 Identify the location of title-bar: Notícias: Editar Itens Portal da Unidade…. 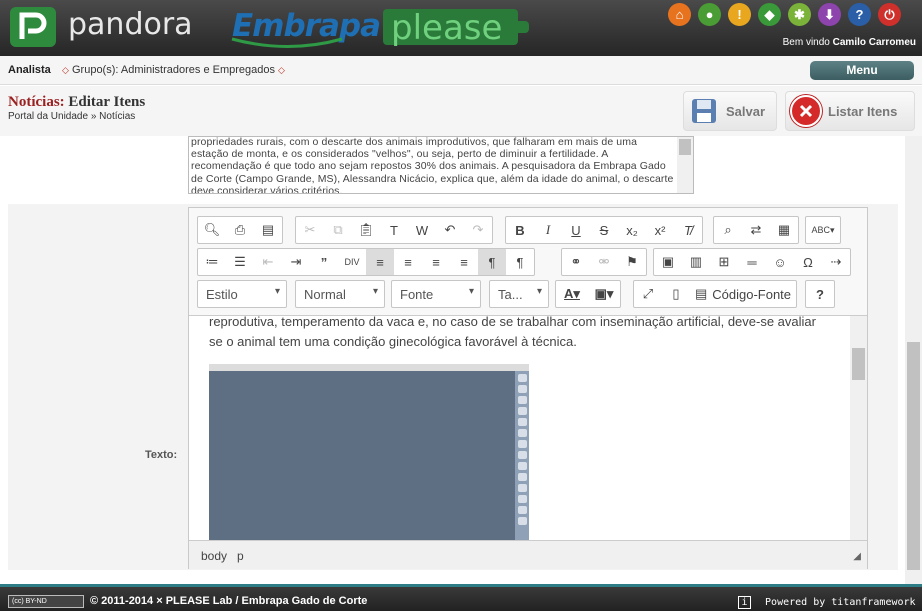
(461, 111).